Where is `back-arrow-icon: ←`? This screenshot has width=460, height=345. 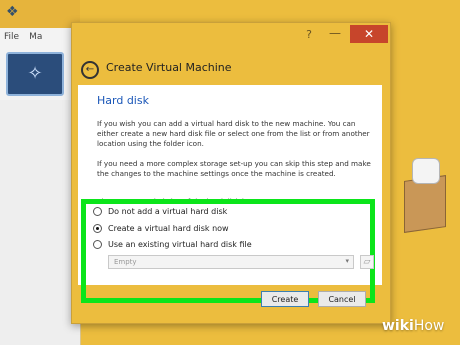
back-arrow-icon: ← is located at coordinates (90, 70).